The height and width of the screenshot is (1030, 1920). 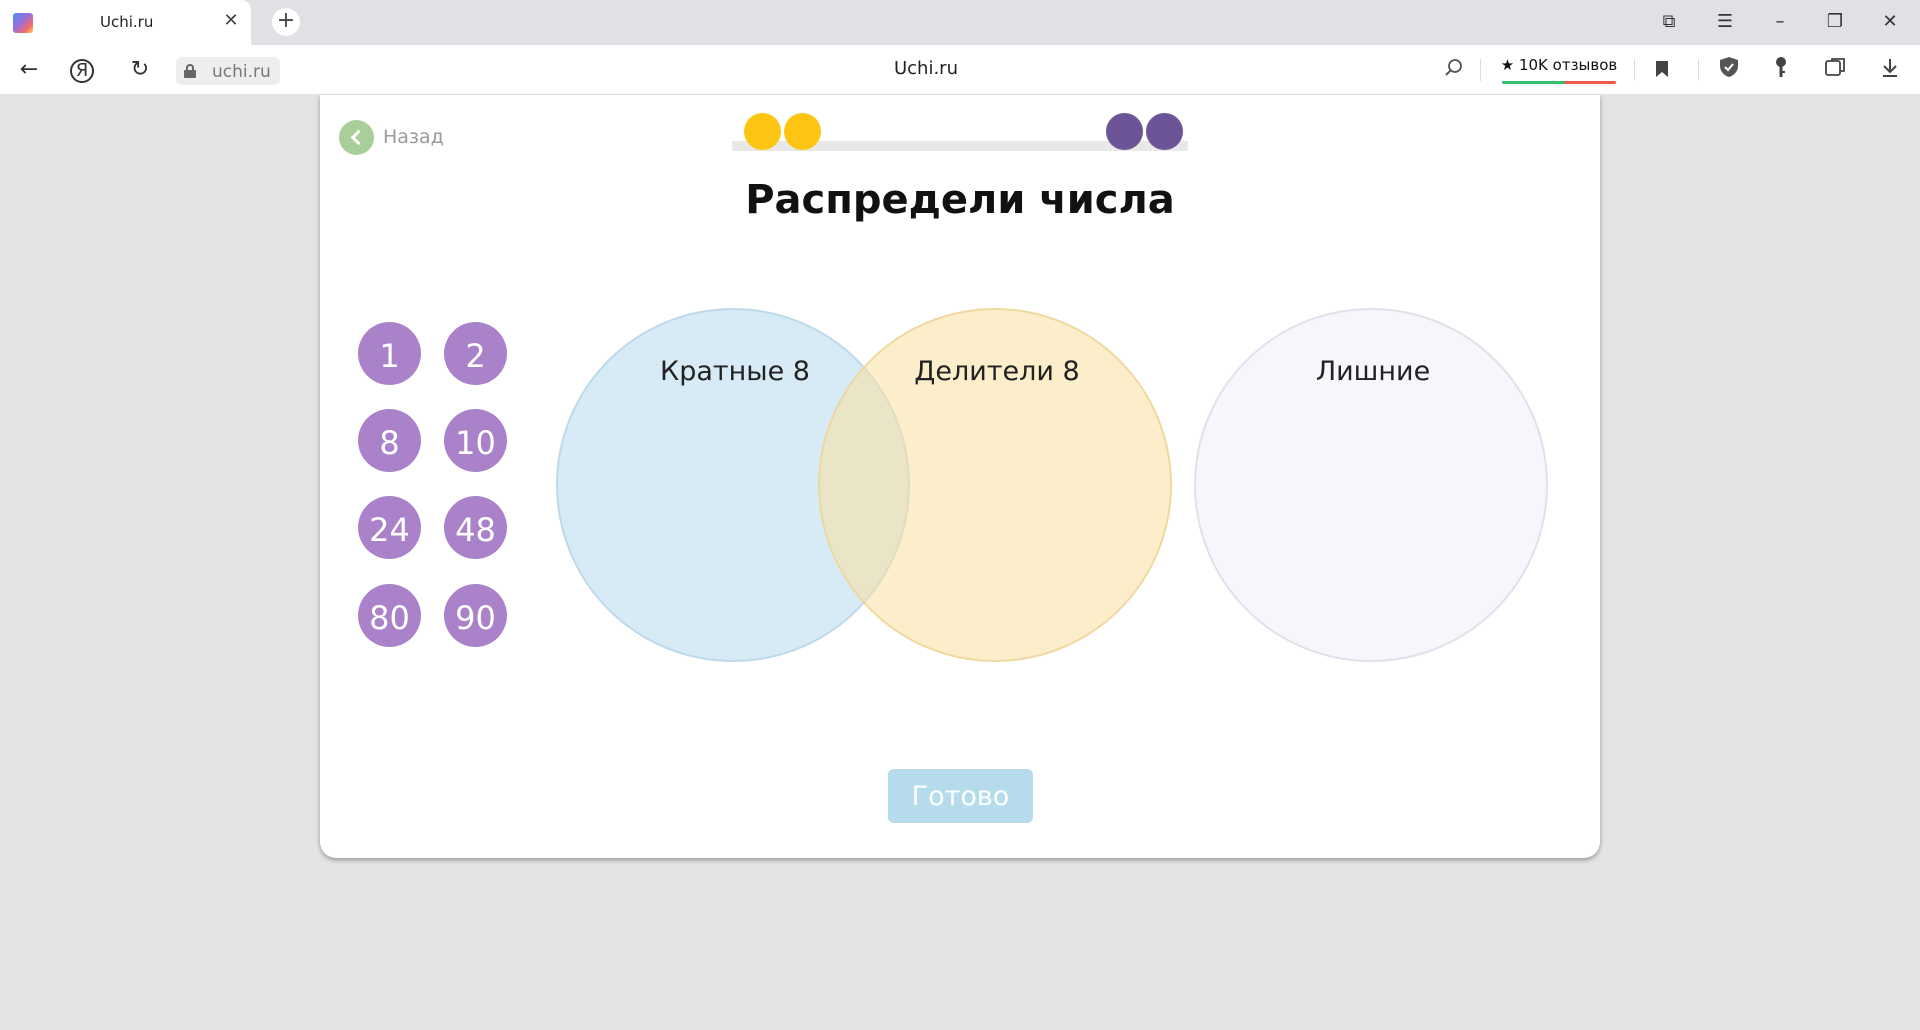 I want to click on reviews-badge: ★ 10K отзывов, so click(x=1559, y=69).